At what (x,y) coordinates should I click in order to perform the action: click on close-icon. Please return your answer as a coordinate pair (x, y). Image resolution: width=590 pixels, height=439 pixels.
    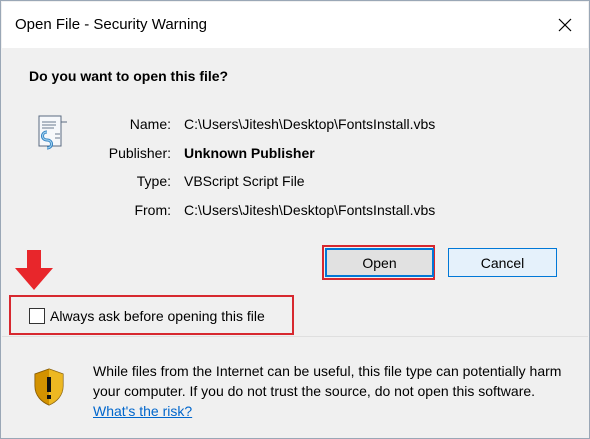
    Looking at the image, I should click on (565, 25).